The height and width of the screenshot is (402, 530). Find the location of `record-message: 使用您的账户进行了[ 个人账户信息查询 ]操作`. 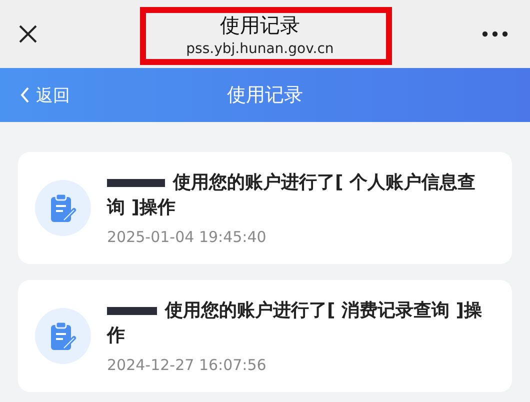

record-message: 使用您的账户进行了[ 个人账户信息查询 ]操作 is located at coordinates (291, 195).